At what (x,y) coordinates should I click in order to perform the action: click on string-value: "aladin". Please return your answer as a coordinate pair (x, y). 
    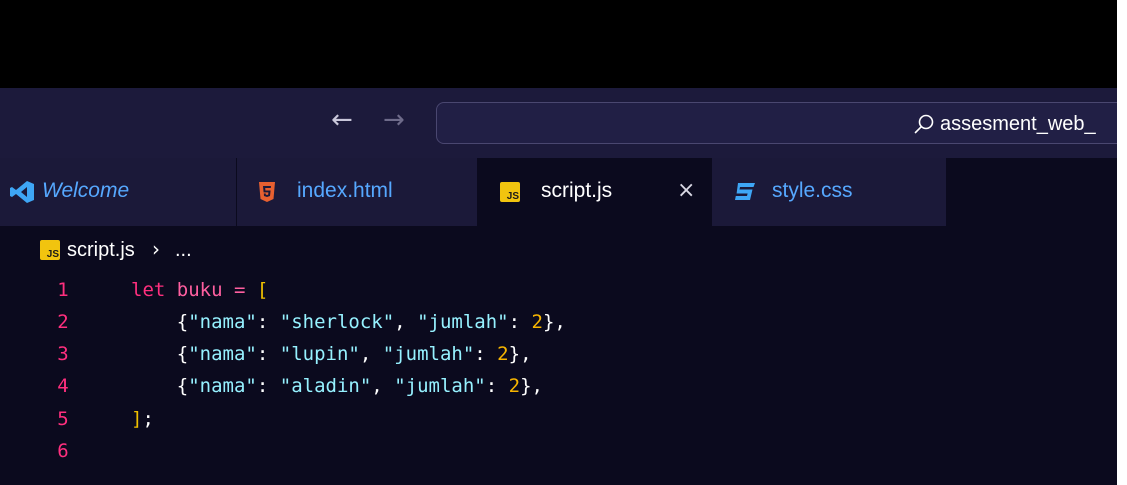
    Looking at the image, I should click on (325, 386).